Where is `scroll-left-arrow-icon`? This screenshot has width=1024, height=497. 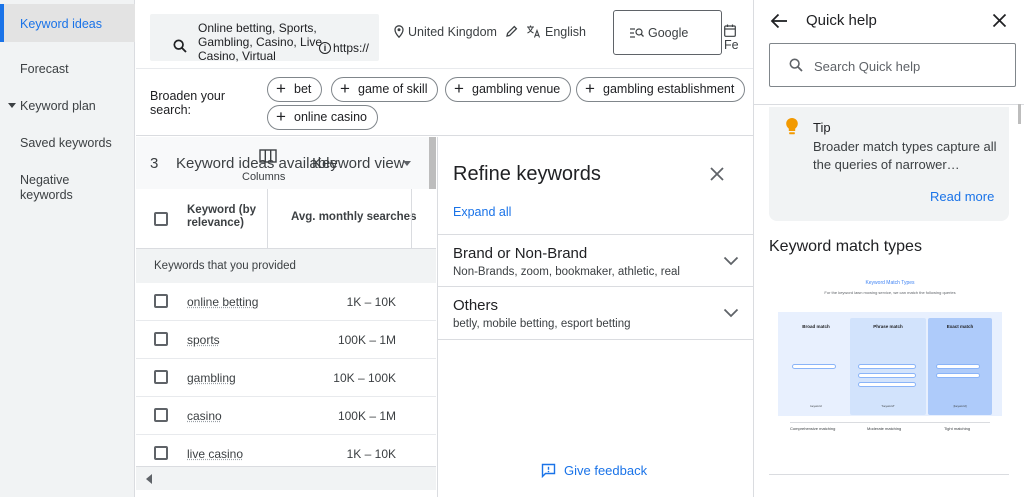 scroll-left-arrow-icon is located at coordinates (149, 479).